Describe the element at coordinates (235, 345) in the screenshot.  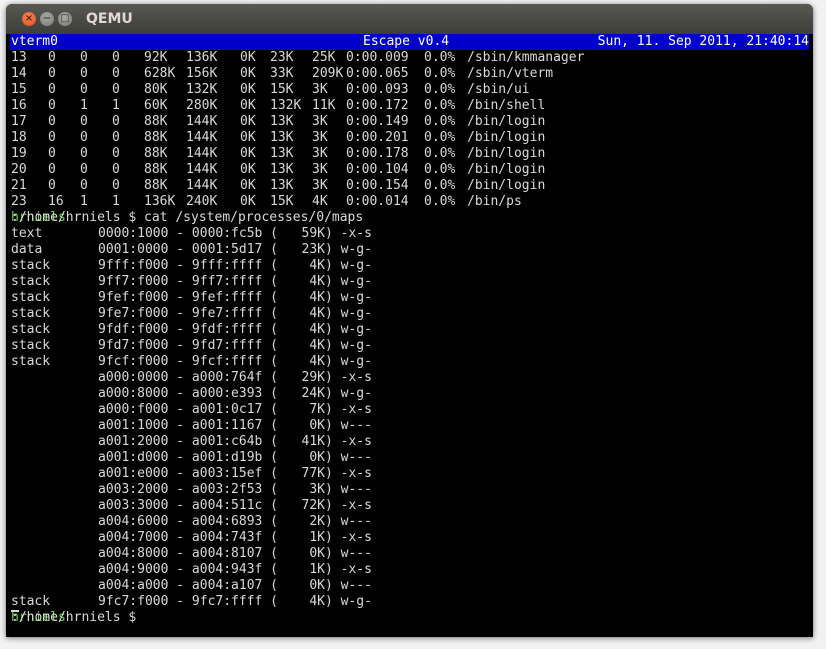
I see `region-range: 9fd7:f000 - 9fd7:ffff ( 4K) w-g-` at that location.